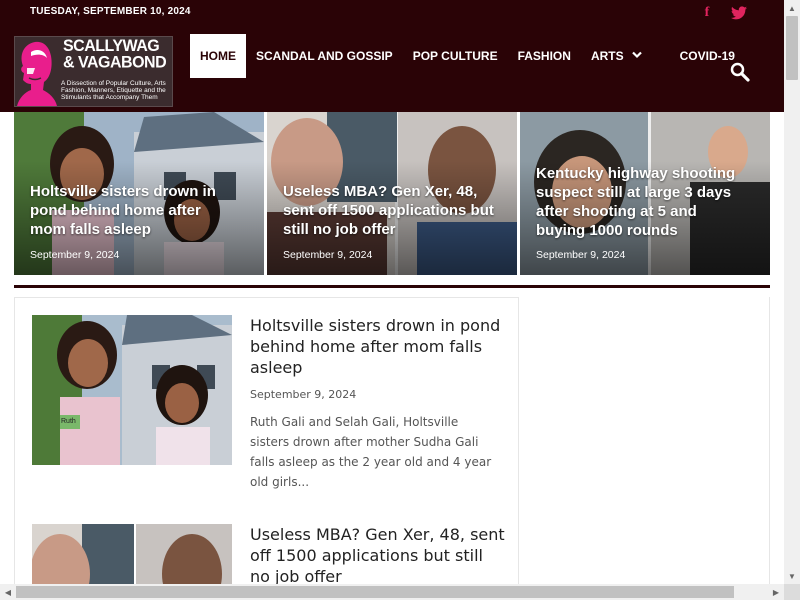 This screenshot has width=800, height=600. I want to click on scroll-down-arrow-icon: ▼, so click(792, 576).